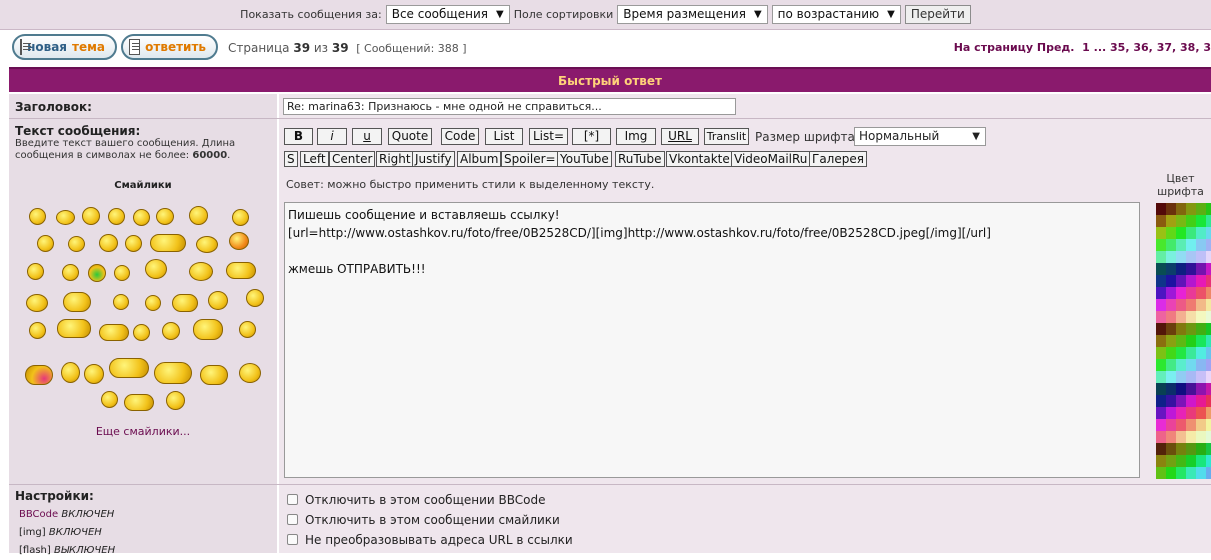 Image resolution: width=1211 pixels, height=560 pixels. What do you see at coordinates (38, 514) in the screenshot?
I see `bbcode-link: BBCode` at bounding box center [38, 514].